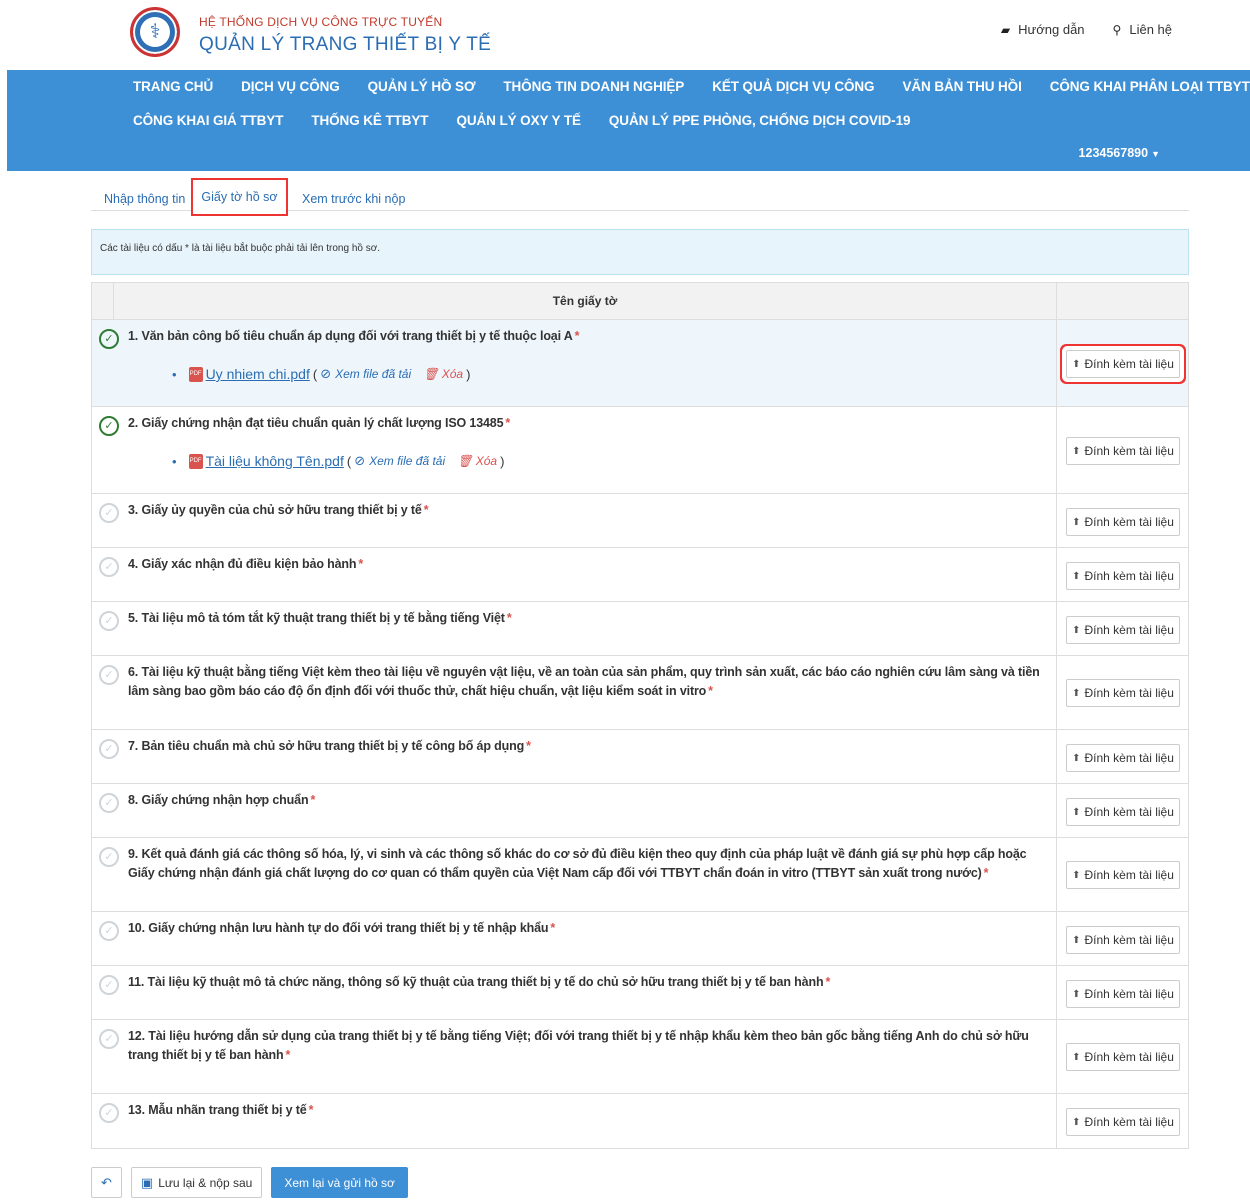  What do you see at coordinates (1086, 29) in the screenshot?
I see `top-links: ▰ Hướng dẫn ⚲ Liên hệ` at bounding box center [1086, 29].